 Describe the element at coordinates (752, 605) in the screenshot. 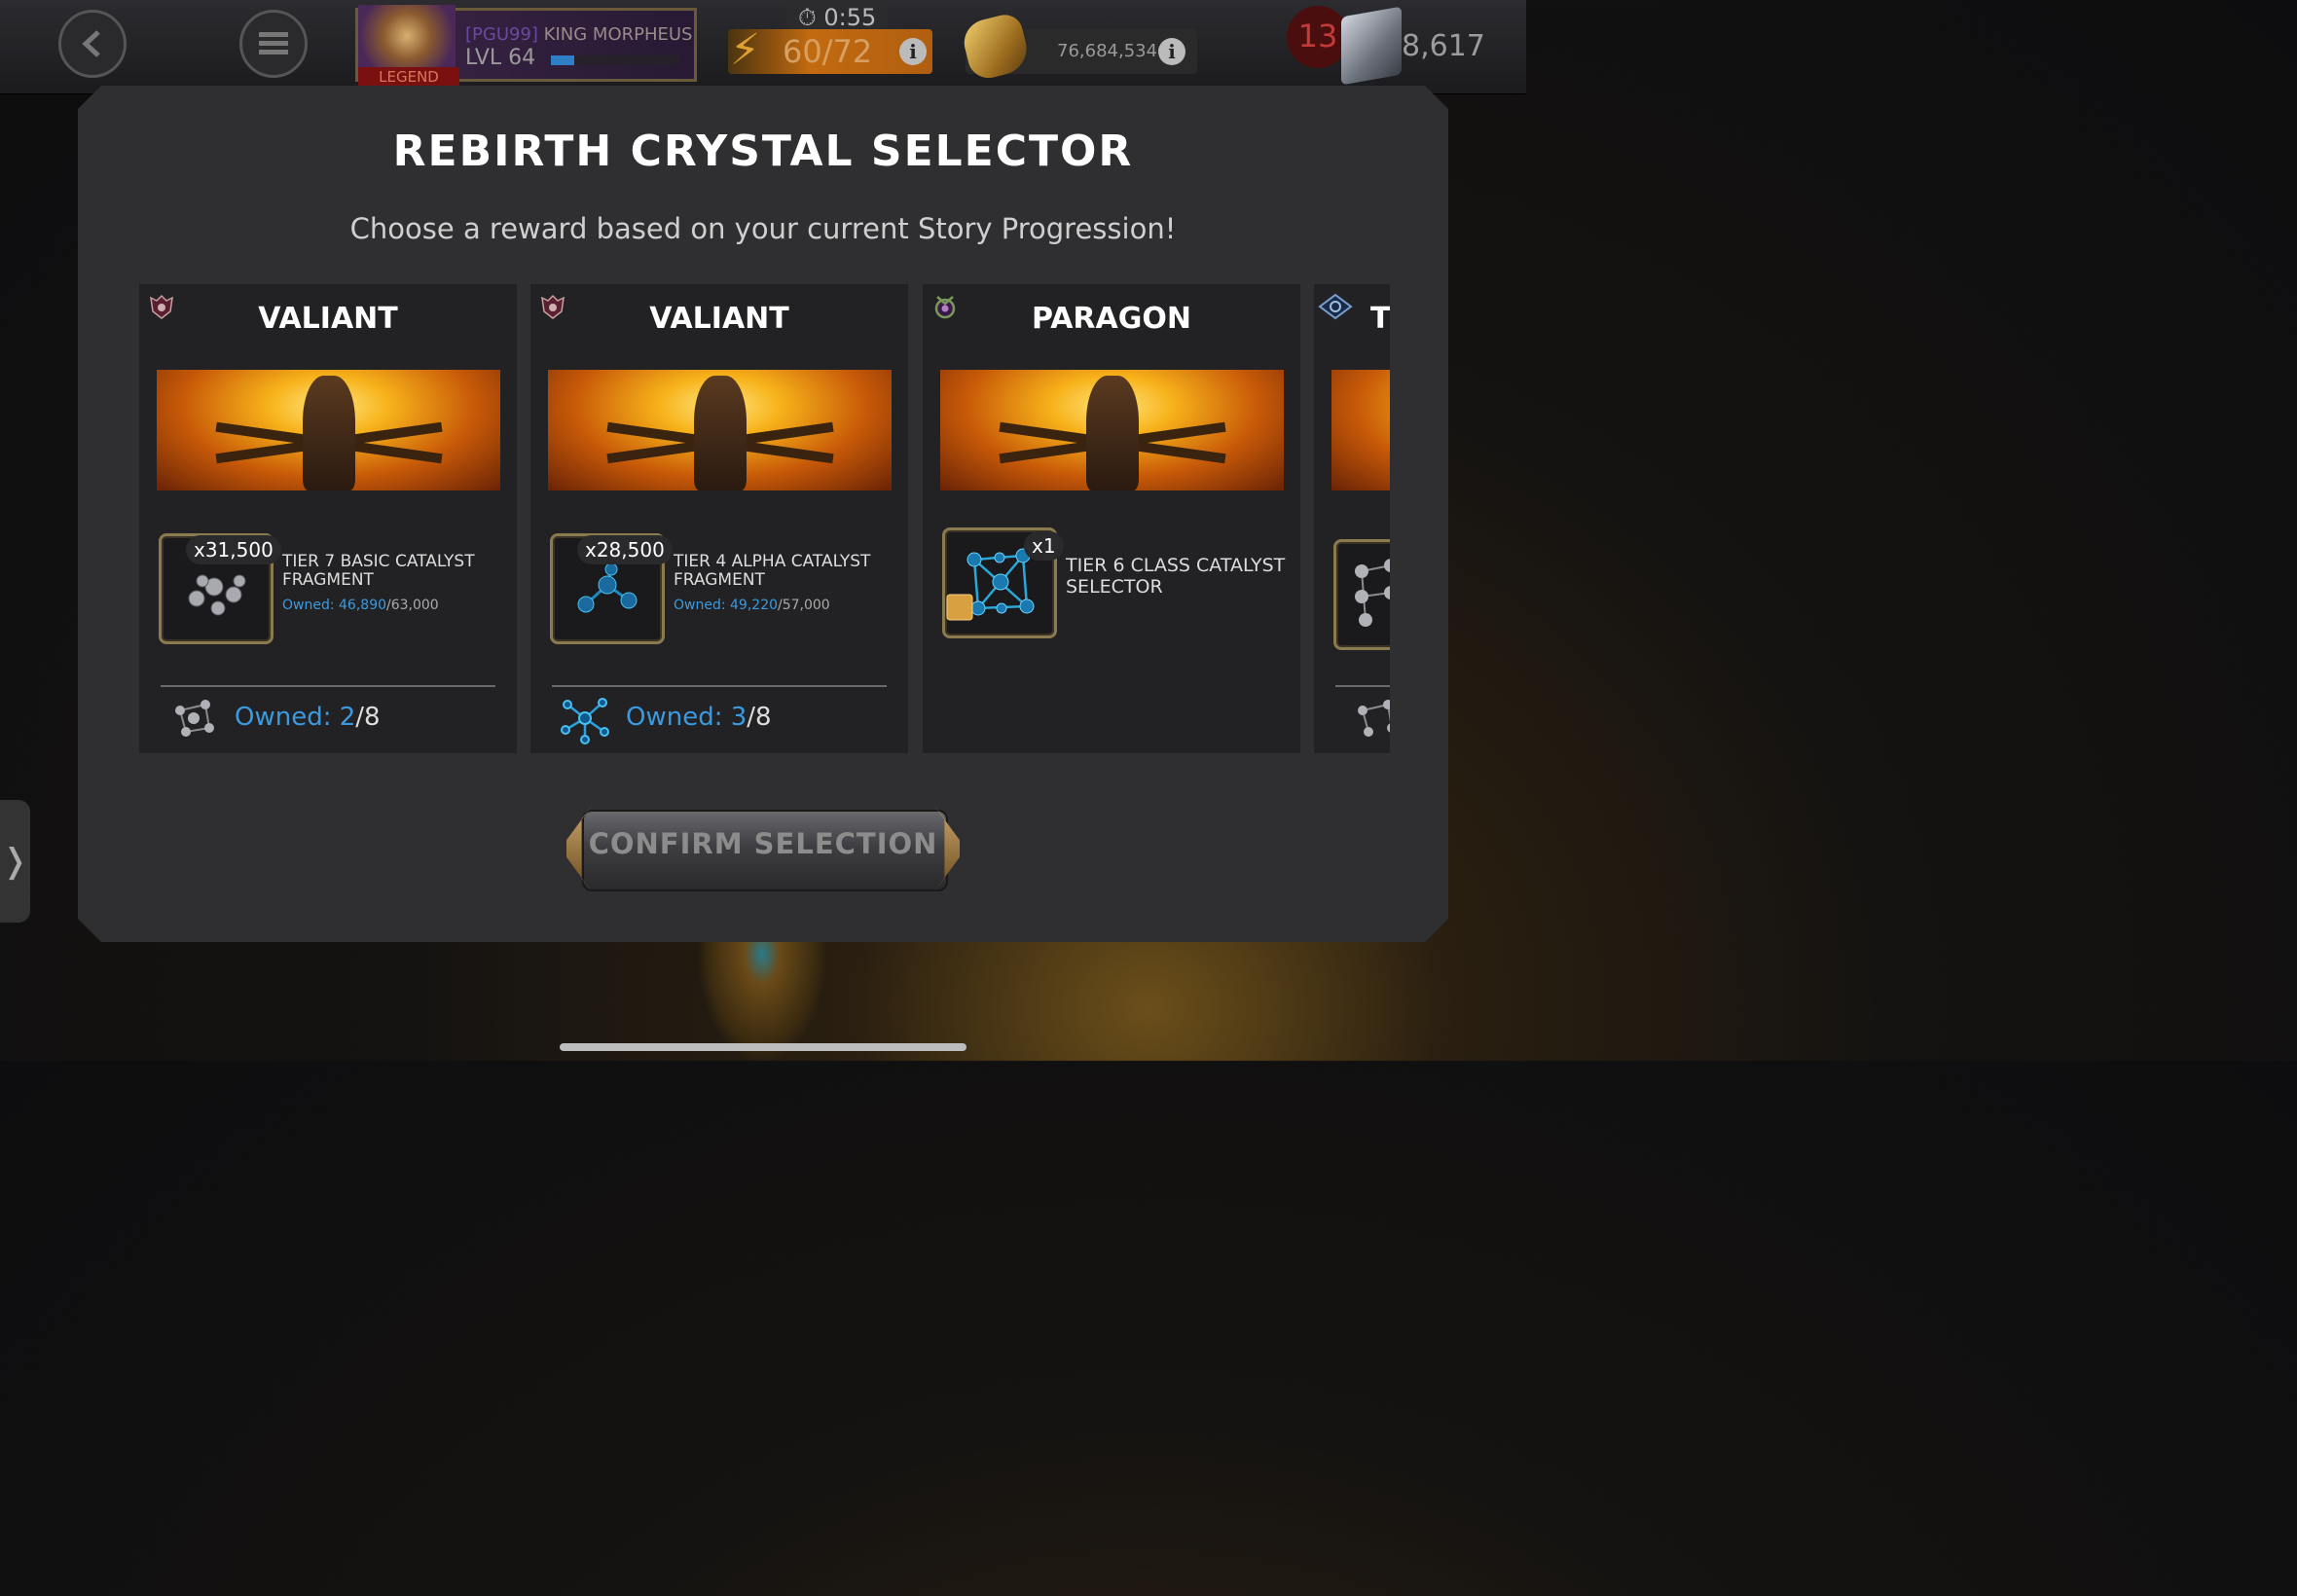

I see `item-owned: Owned: 49,220/57,000` at that location.